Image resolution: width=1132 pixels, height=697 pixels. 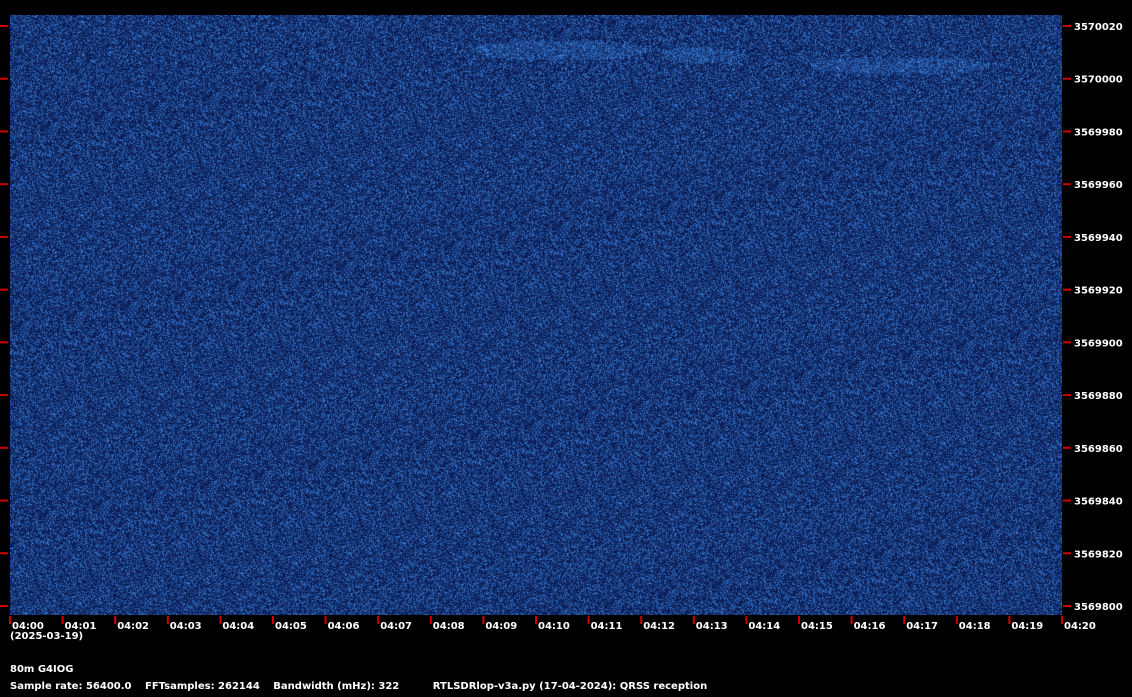 I want to click on x-tick-label: 04:20, so click(x=1080, y=626).